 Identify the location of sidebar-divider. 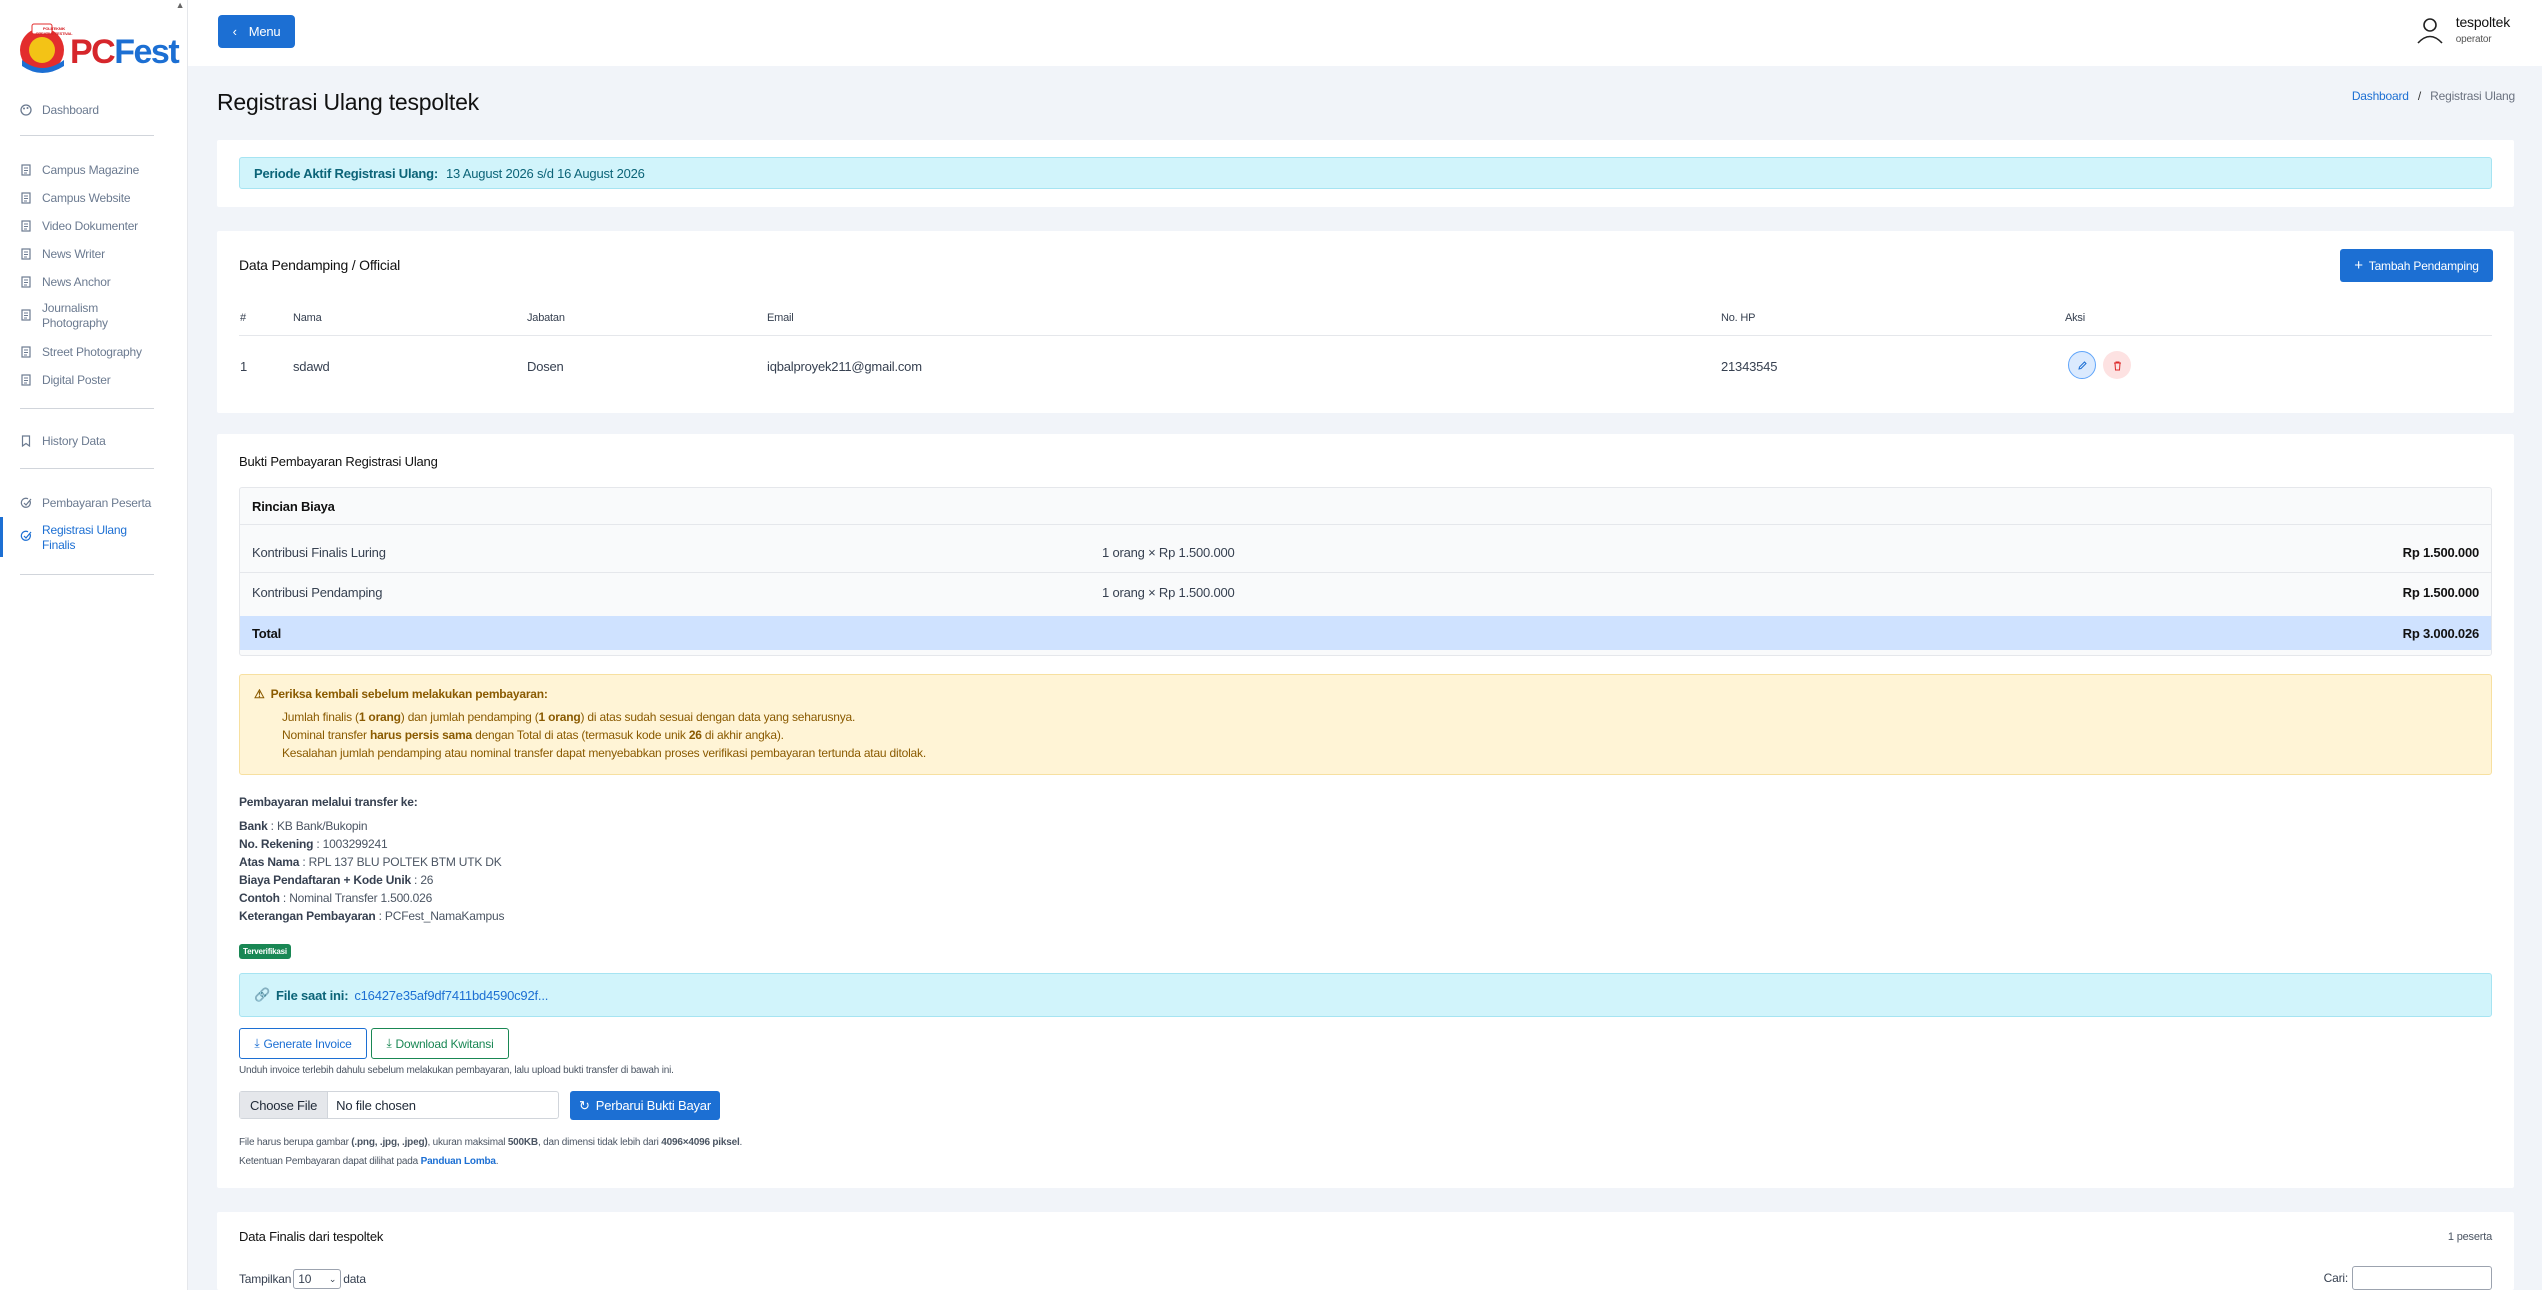
(87, 135).